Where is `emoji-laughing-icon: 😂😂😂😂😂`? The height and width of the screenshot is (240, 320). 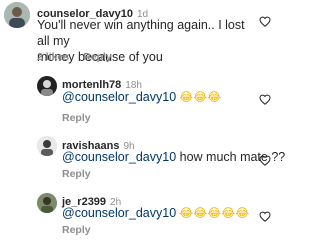 emoji-laughing-icon: 😂😂😂😂😂 is located at coordinates (214, 213).